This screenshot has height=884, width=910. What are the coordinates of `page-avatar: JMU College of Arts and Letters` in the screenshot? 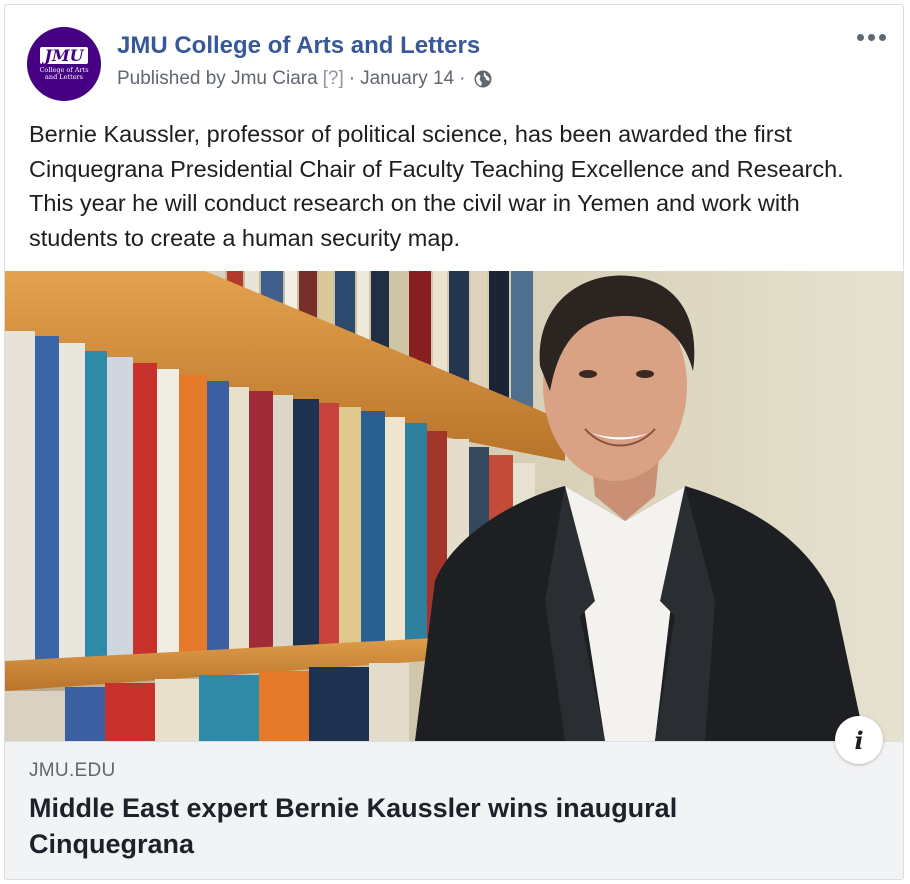 It's located at (64, 64).